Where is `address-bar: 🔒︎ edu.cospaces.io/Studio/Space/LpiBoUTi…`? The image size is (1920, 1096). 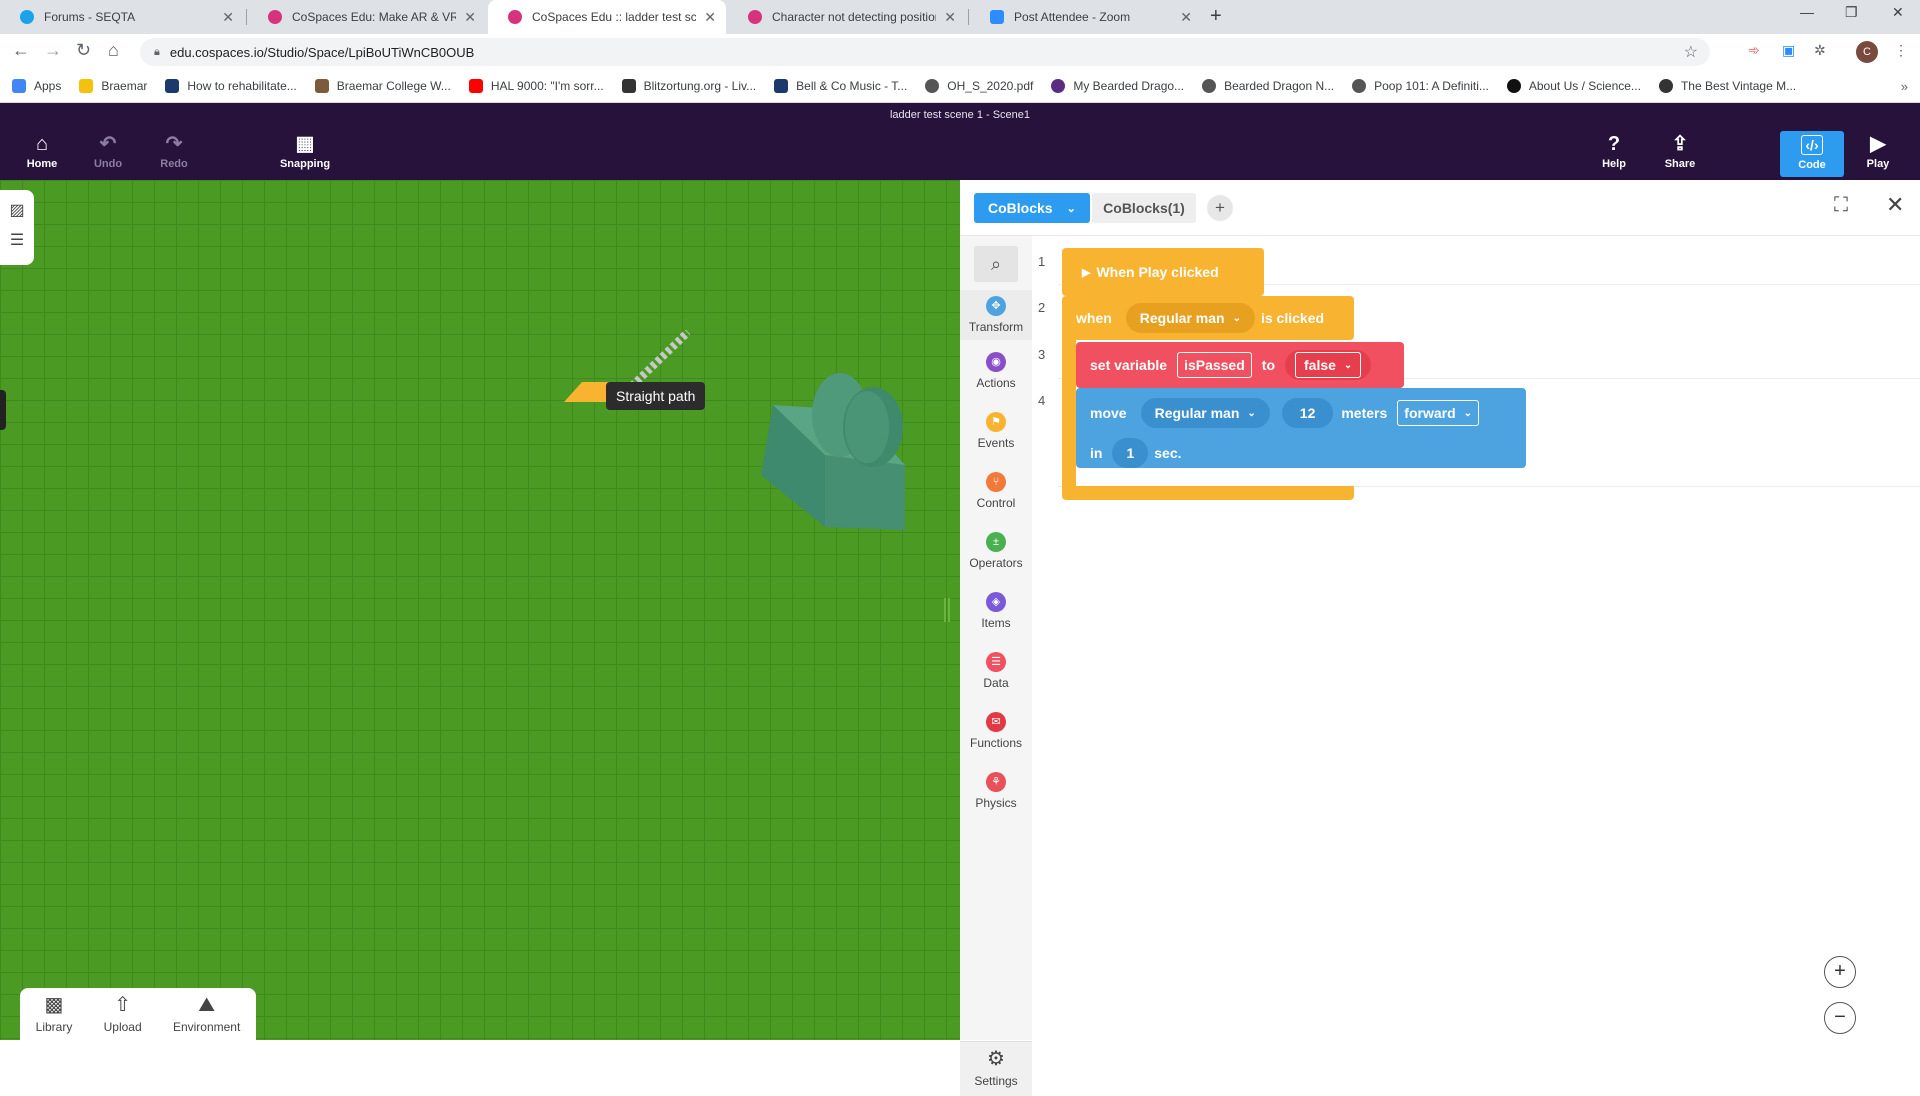
address-bar: 🔒︎ edu.cospaces.io/Studio/Space/LpiBoUTi… is located at coordinates (925, 52).